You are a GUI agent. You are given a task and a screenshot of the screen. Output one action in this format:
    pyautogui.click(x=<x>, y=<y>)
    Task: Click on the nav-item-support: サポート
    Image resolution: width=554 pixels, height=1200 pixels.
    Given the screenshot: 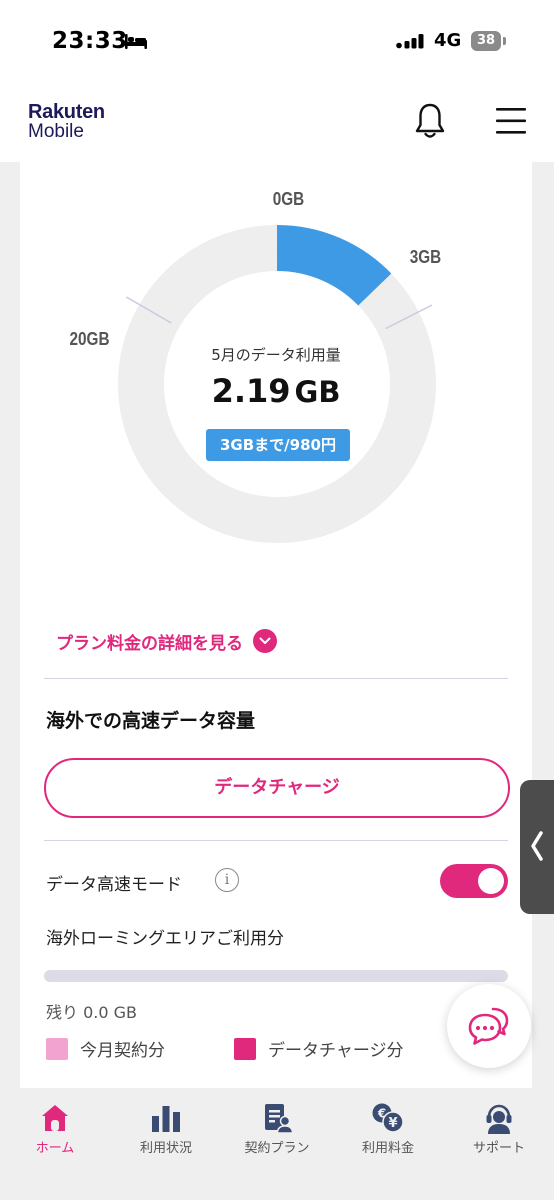 What is the action you would take?
    pyautogui.click(x=499, y=1128)
    